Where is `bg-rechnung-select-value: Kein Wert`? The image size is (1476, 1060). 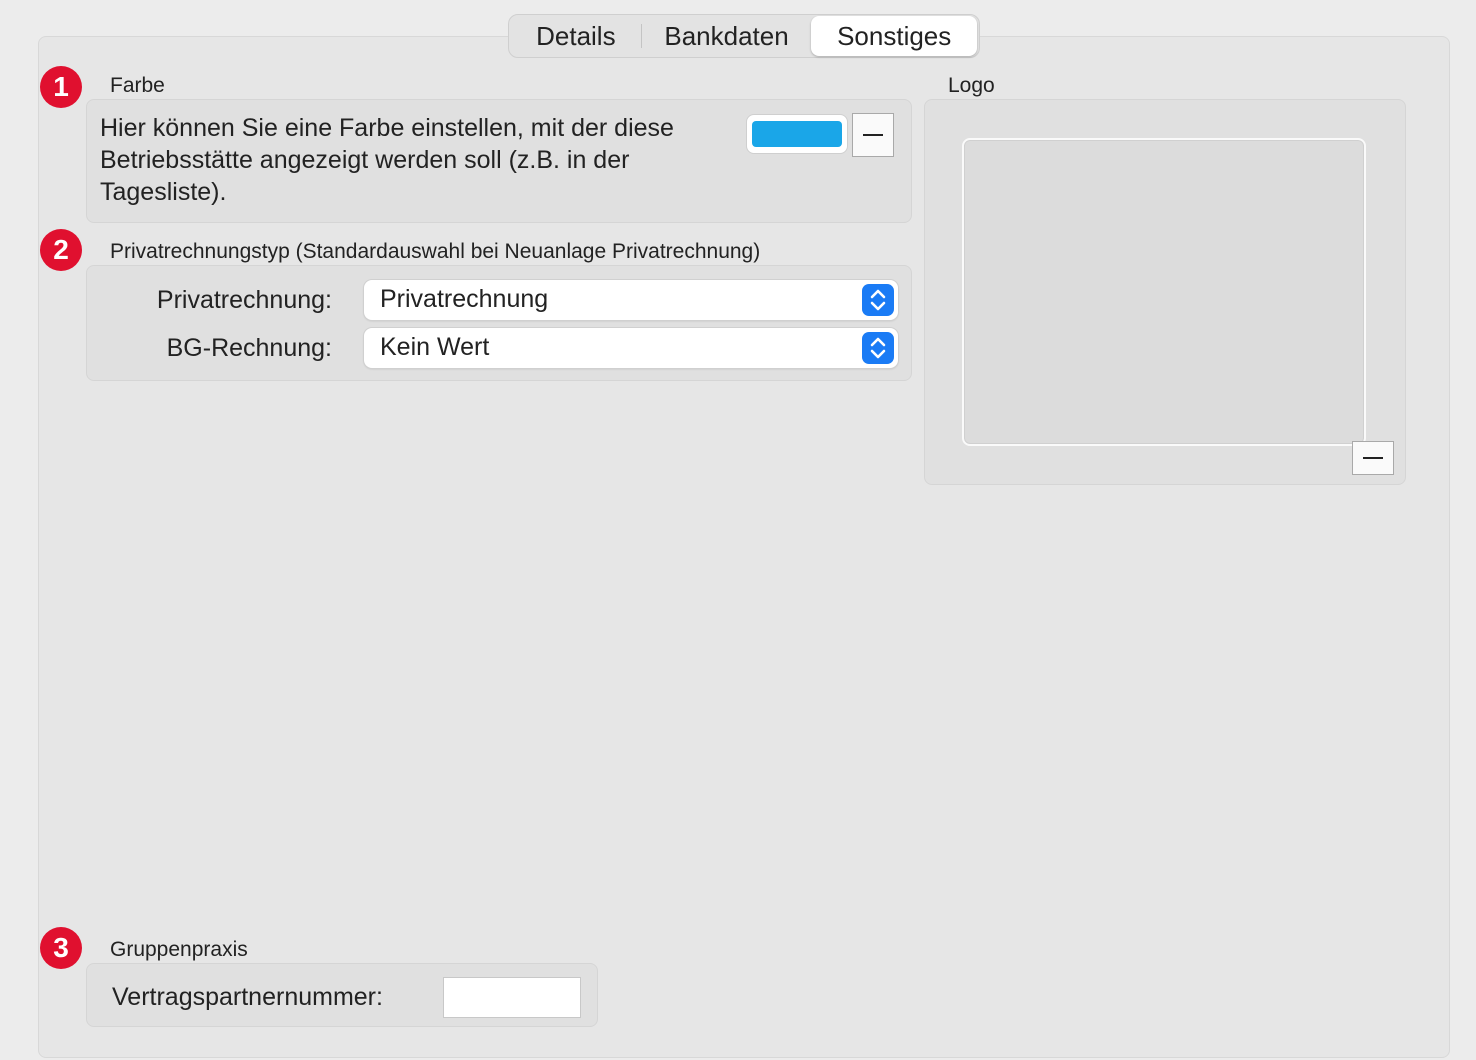
bg-rechnung-select-value: Kein Wert is located at coordinates (435, 347).